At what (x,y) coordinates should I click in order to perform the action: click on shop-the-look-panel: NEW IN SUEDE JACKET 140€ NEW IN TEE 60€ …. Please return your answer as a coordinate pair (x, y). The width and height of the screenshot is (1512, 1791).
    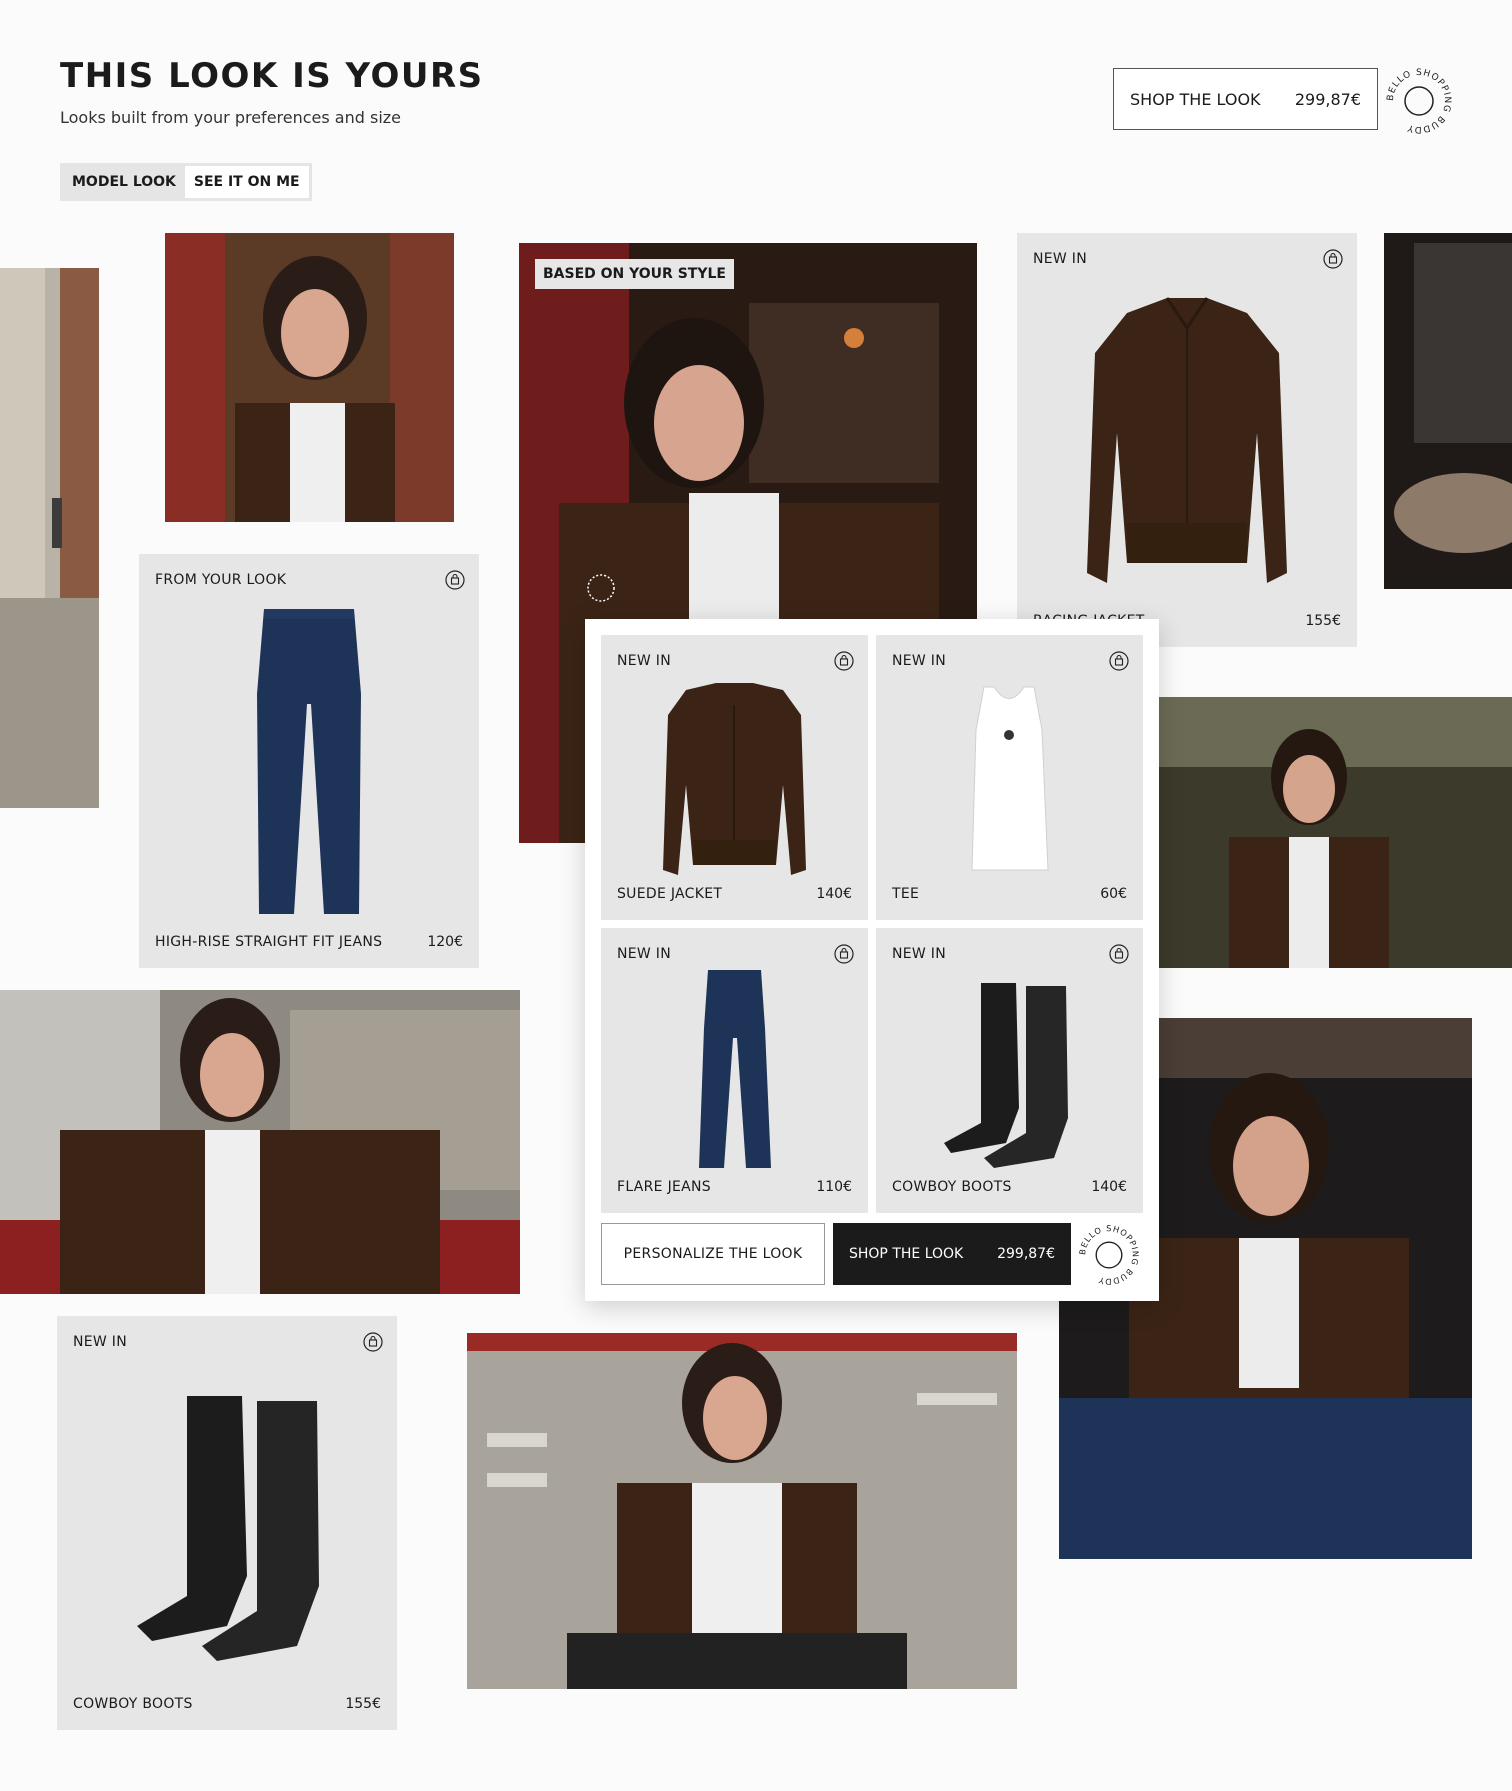
    Looking at the image, I should click on (872, 960).